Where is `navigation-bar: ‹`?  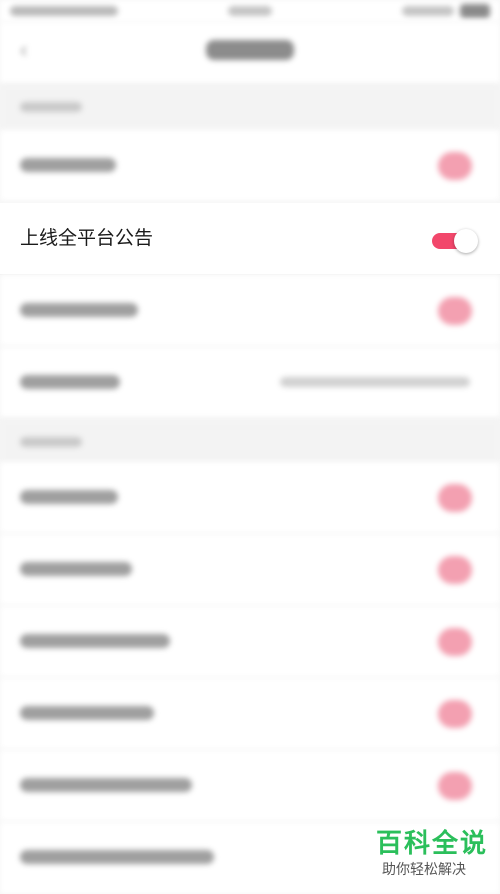
navigation-bar: ‹ is located at coordinates (250, 53).